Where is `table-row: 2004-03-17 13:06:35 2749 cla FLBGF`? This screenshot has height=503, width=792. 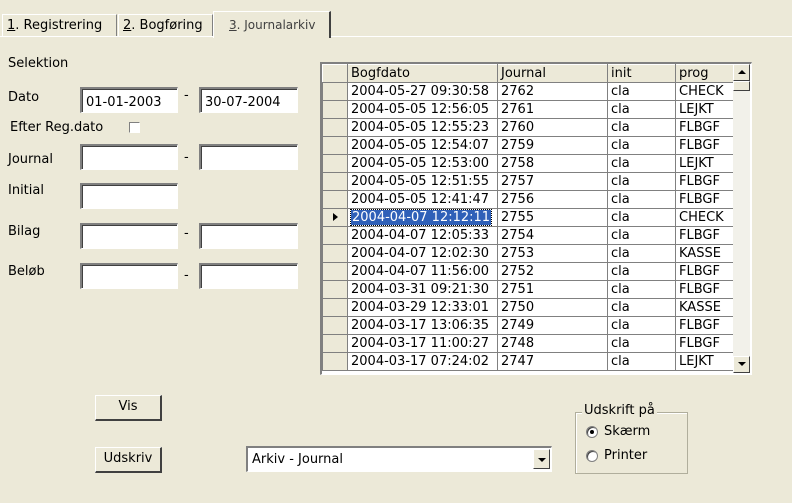 table-row: 2004-03-17 13:06:35 2749 cla FLBGF is located at coordinates (529, 325).